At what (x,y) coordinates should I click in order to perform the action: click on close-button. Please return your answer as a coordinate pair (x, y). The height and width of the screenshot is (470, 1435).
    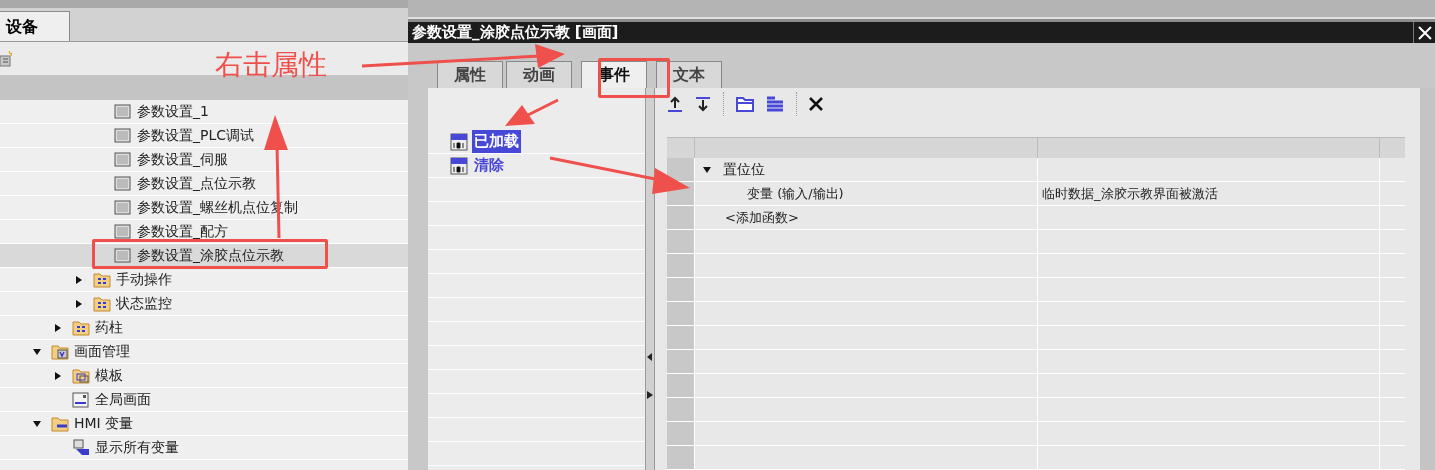
    Looking at the image, I should click on (1424, 33).